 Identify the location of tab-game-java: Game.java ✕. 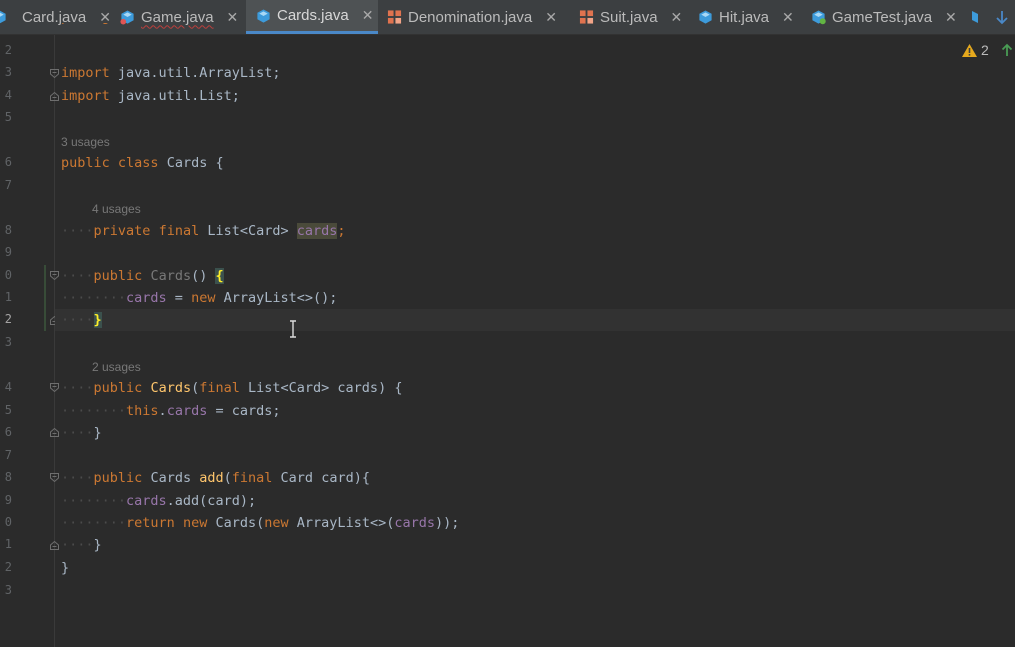
(183, 17).